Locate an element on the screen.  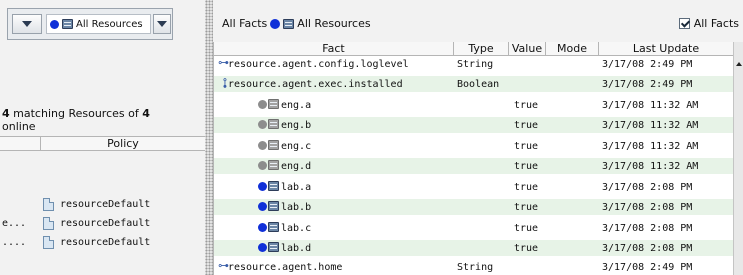
fact-name: lab.d is located at coordinates (296, 248).